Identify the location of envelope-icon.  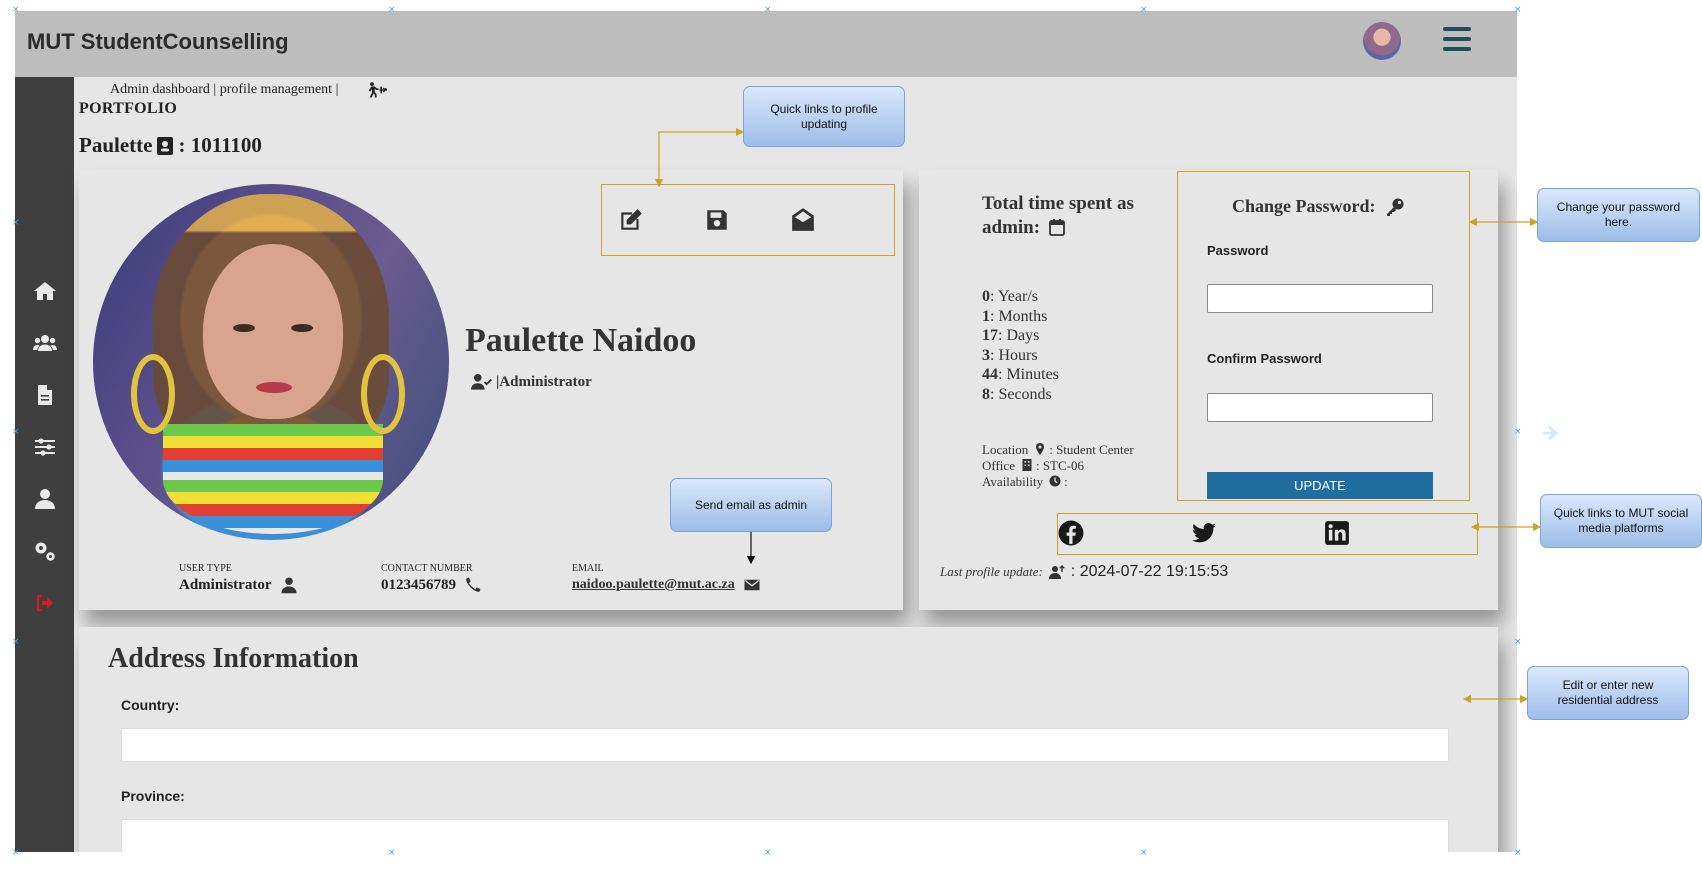
(752, 585).